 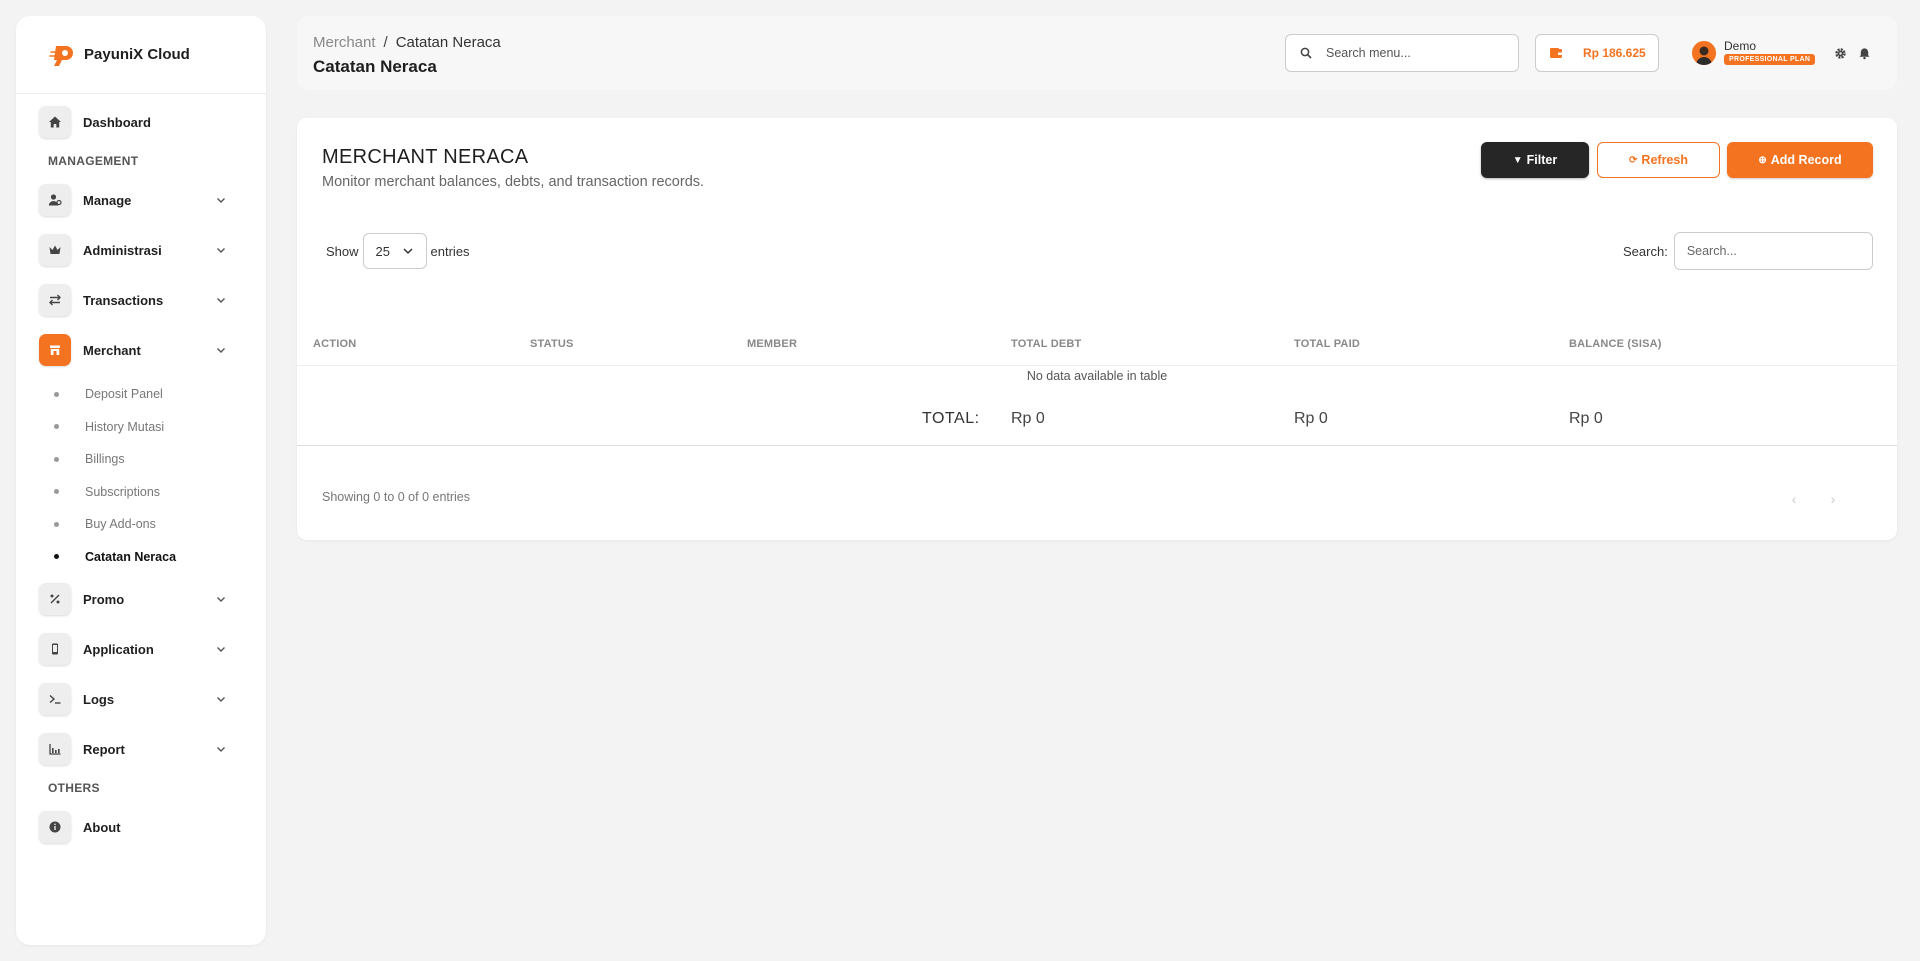 What do you see at coordinates (102, 827) in the screenshot?
I see `sidebar-item-label: About` at bounding box center [102, 827].